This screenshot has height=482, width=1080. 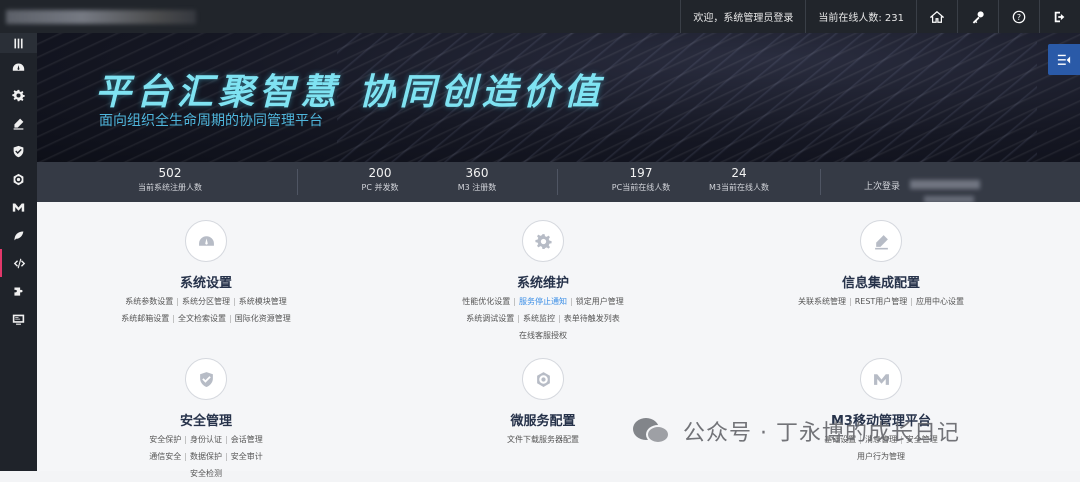 What do you see at coordinates (964, 188) in the screenshot?
I see `last-login: 上次登录` at bounding box center [964, 188].